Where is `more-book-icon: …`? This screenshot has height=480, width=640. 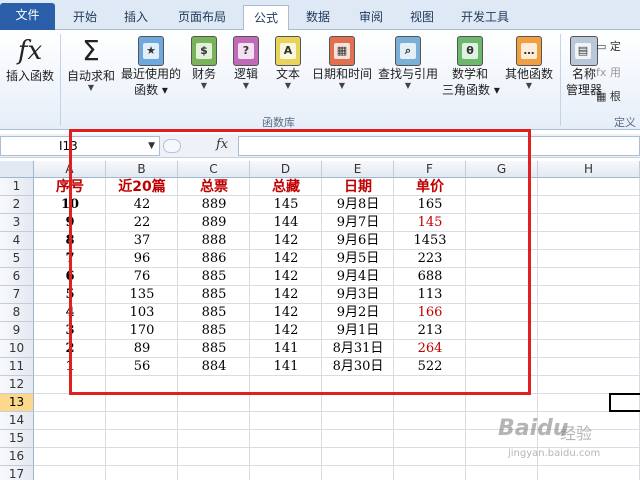 more-book-icon: … is located at coordinates (529, 51).